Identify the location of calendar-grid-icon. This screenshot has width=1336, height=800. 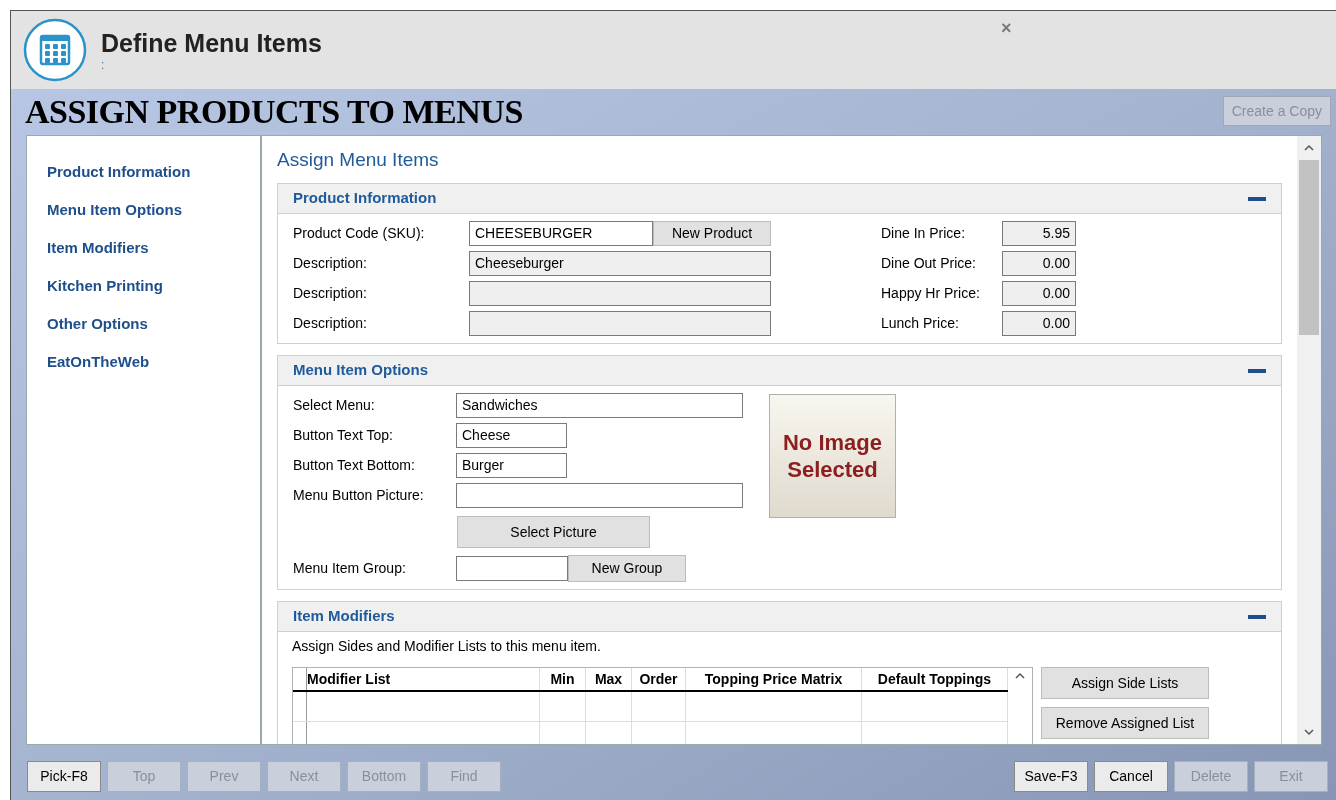
(55, 50).